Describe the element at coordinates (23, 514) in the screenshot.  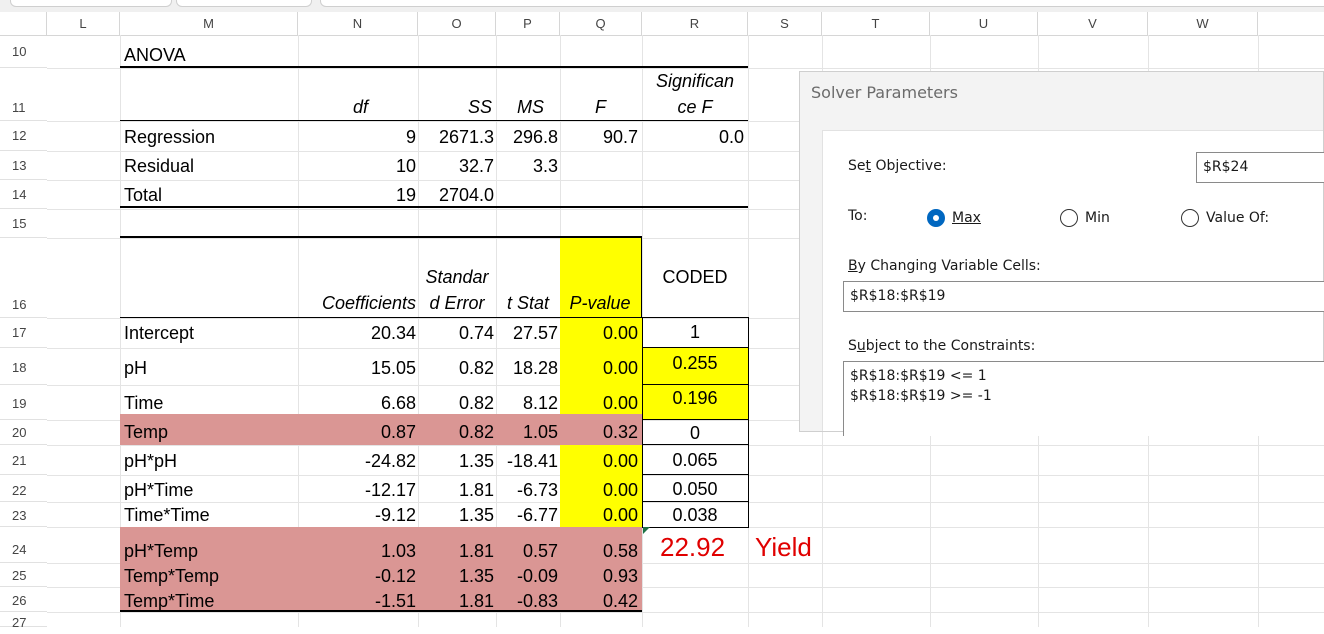
I see `row-header-23: 23` at that location.